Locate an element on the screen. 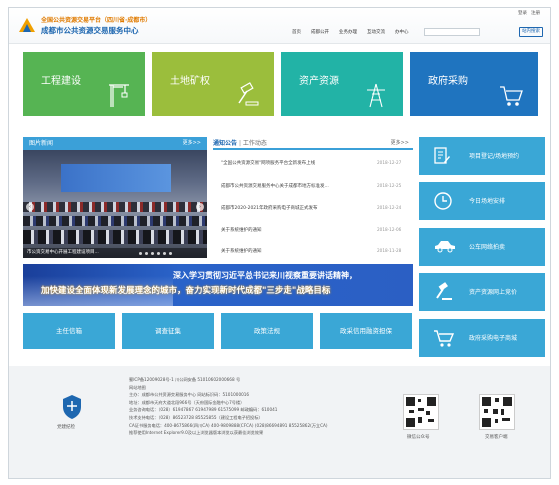 This screenshot has width=559, height=485. tab-notices: 通知公告 is located at coordinates (225, 143).